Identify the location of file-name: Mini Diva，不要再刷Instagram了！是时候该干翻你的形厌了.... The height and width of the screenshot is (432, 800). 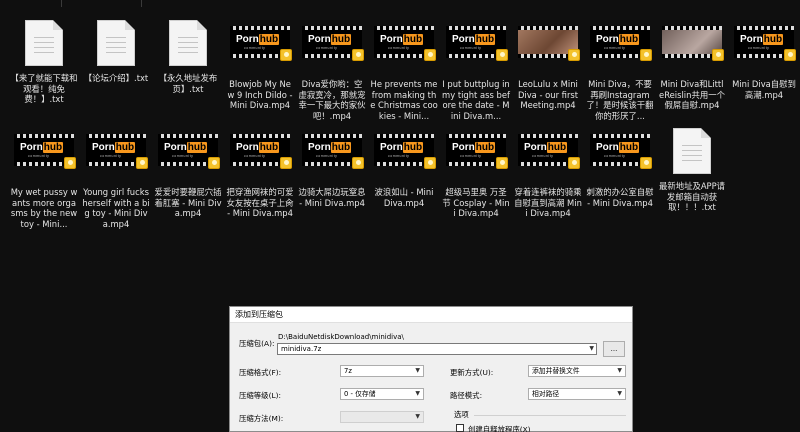
(620, 100).